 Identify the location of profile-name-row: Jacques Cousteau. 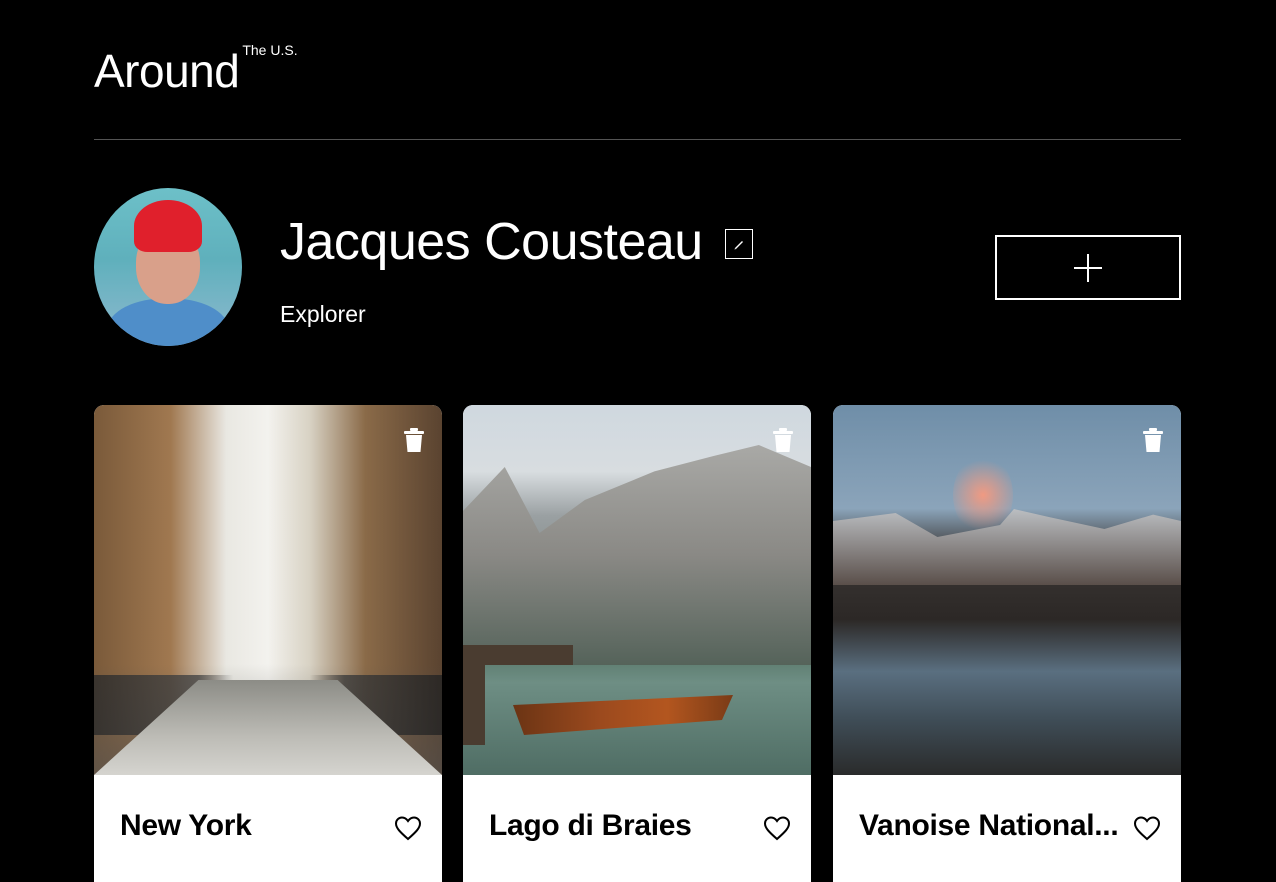
(516, 242).